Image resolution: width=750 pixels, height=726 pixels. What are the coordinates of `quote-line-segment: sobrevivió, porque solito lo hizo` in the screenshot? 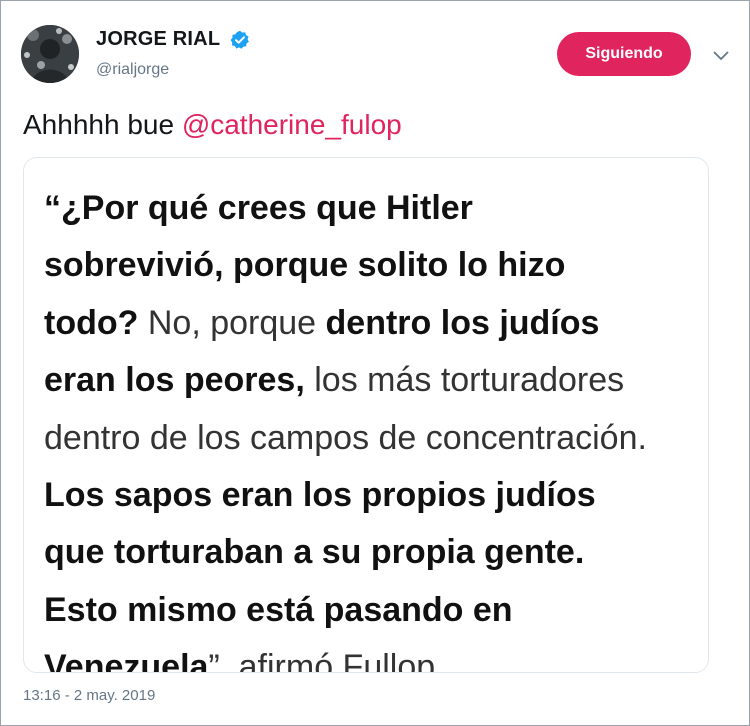 It's located at (305, 265).